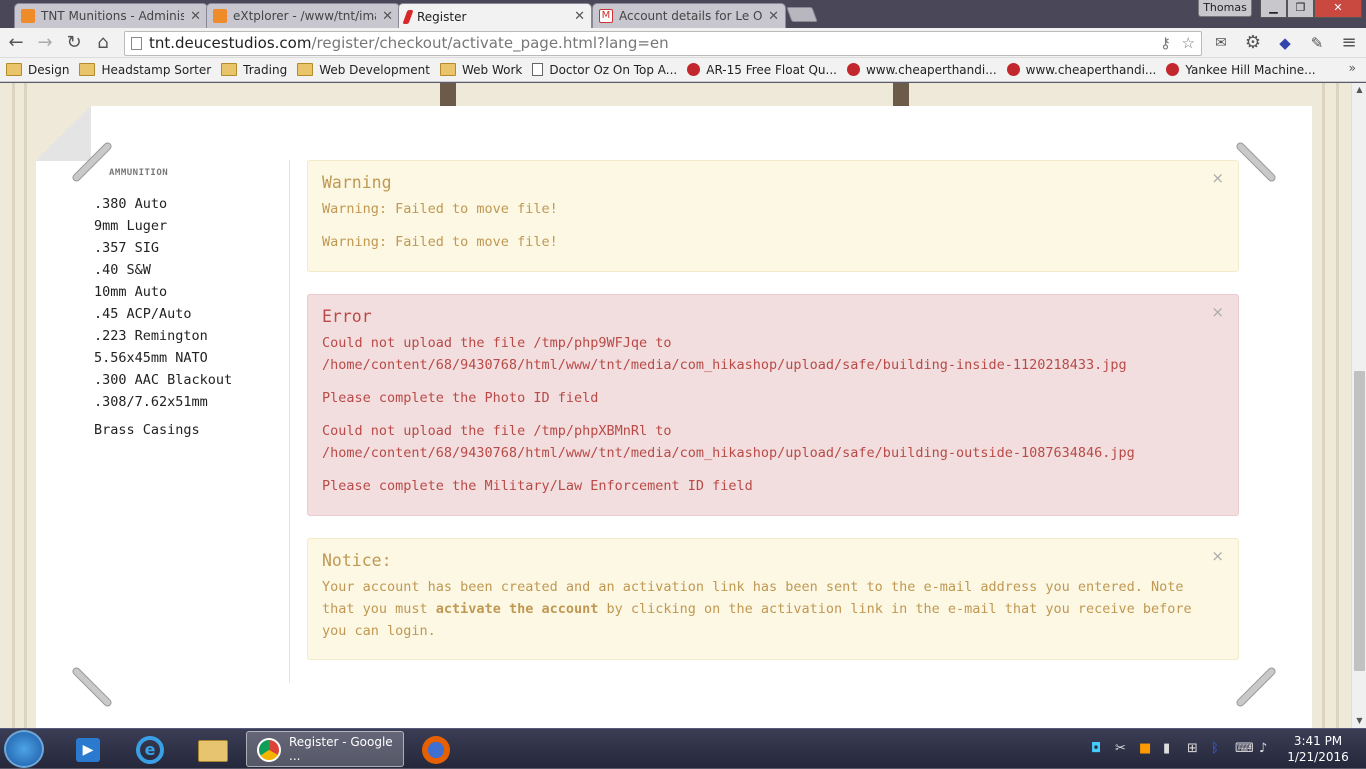 This screenshot has width=1366, height=769. I want to click on menu-icon: ≡, so click(1349, 43).